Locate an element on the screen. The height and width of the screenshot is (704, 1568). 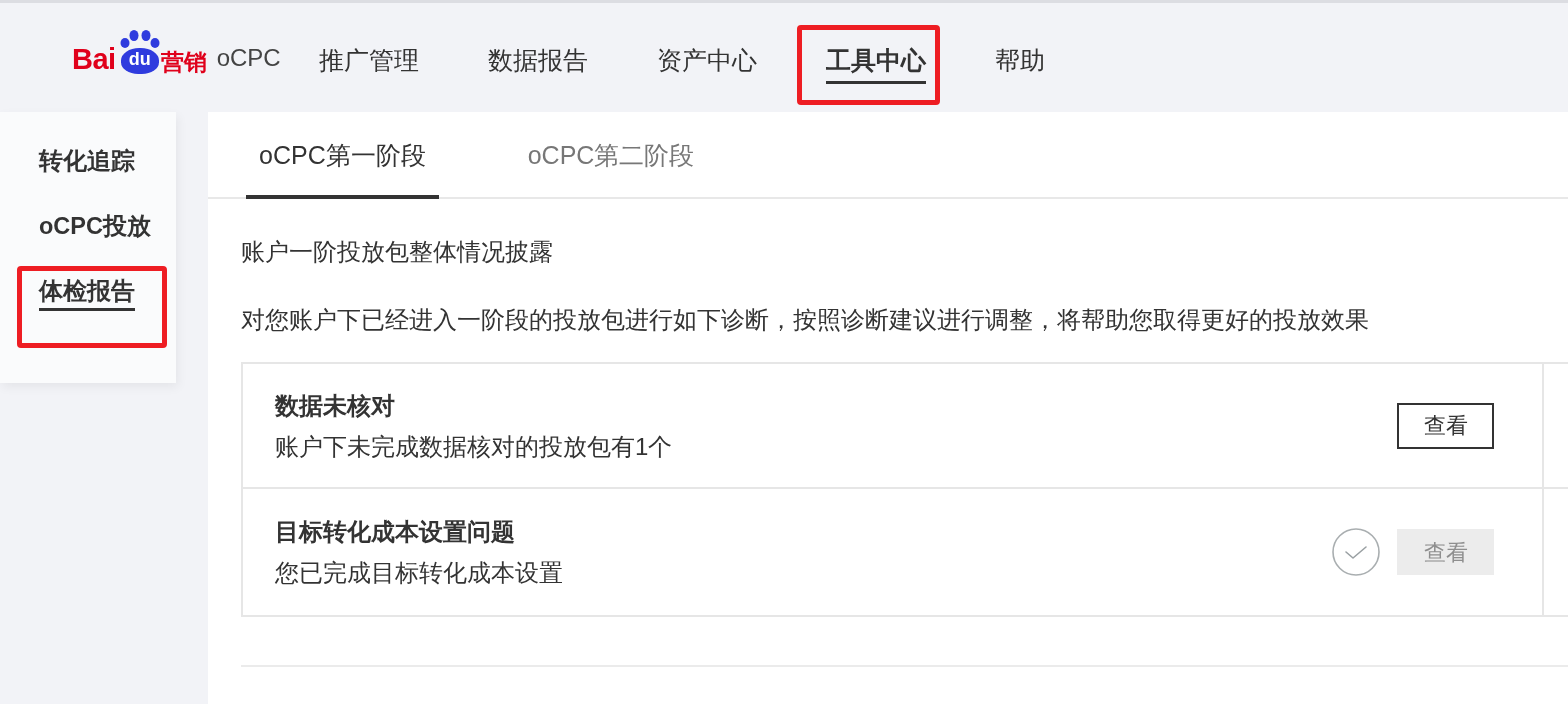
check-title: 目标转化成本设置问题 is located at coordinates (395, 532).